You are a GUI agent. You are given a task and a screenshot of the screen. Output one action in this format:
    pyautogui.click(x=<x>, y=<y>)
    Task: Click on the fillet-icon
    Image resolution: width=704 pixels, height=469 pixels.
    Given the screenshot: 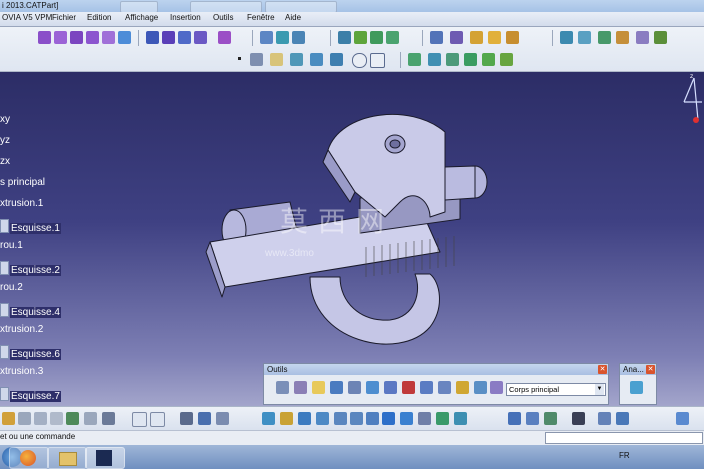 What is the action you would take?
    pyautogui.click(x=152, y=37)
    